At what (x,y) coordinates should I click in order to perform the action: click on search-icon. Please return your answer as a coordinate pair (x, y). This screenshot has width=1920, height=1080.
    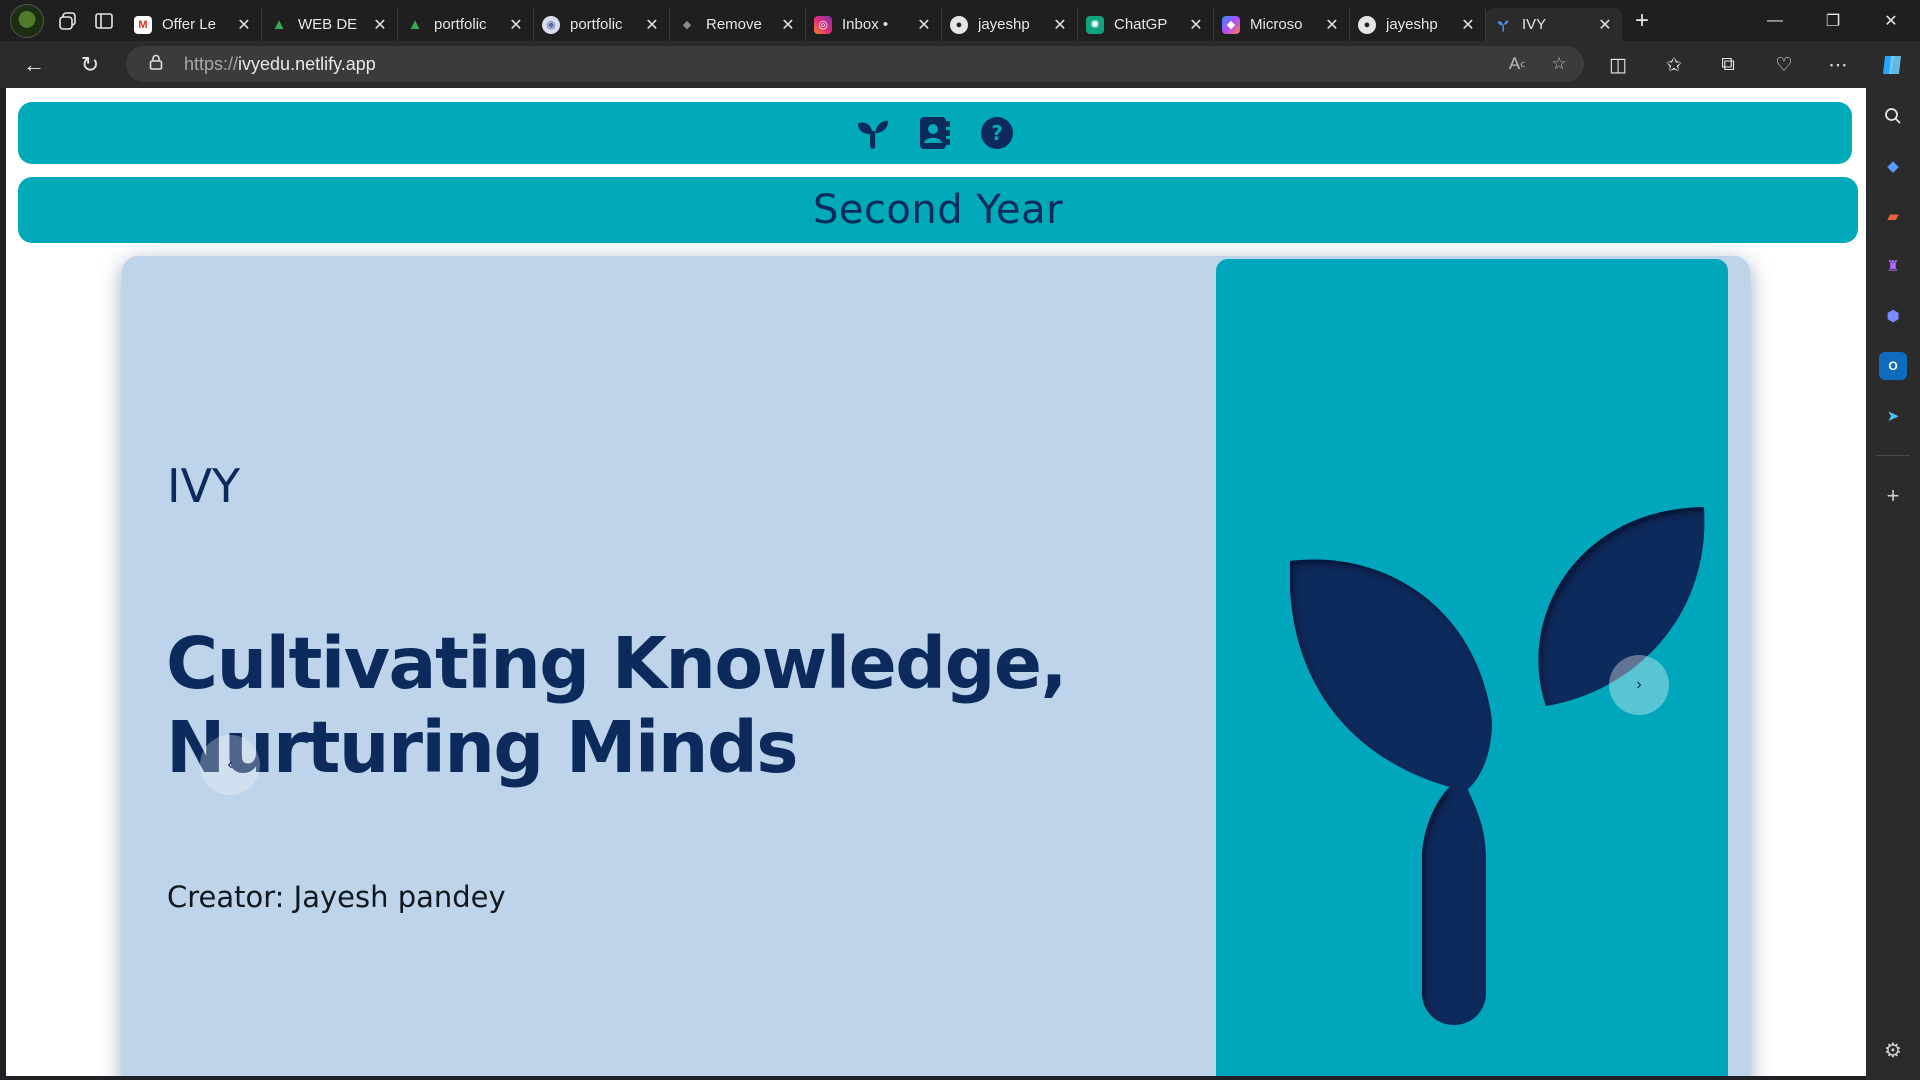
    Looking at the image, I should click on (1893, 116).